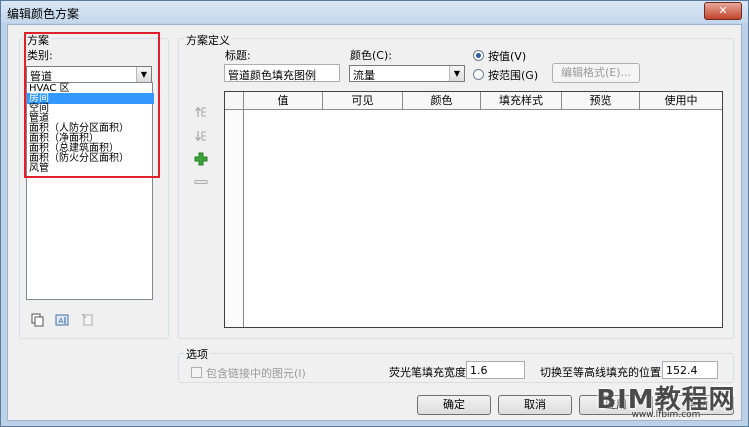 Image resolution: width=749 pixels, height=427 pixels. Describe the element at coordinates (38, 320) in the screenshot. I see `duplicate-scheme-icon` at that location.